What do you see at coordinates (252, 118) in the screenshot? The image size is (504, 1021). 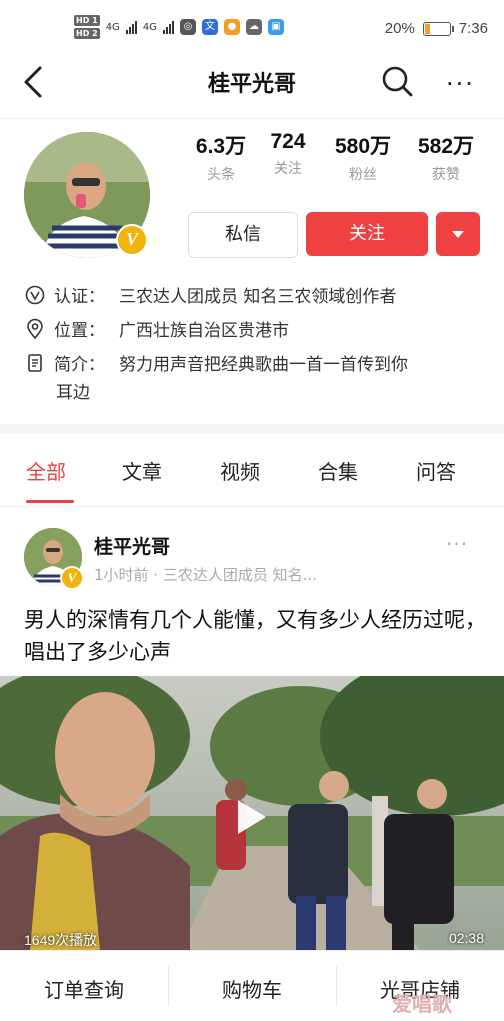 I see `header-divider` at bounding box center [252, 118].